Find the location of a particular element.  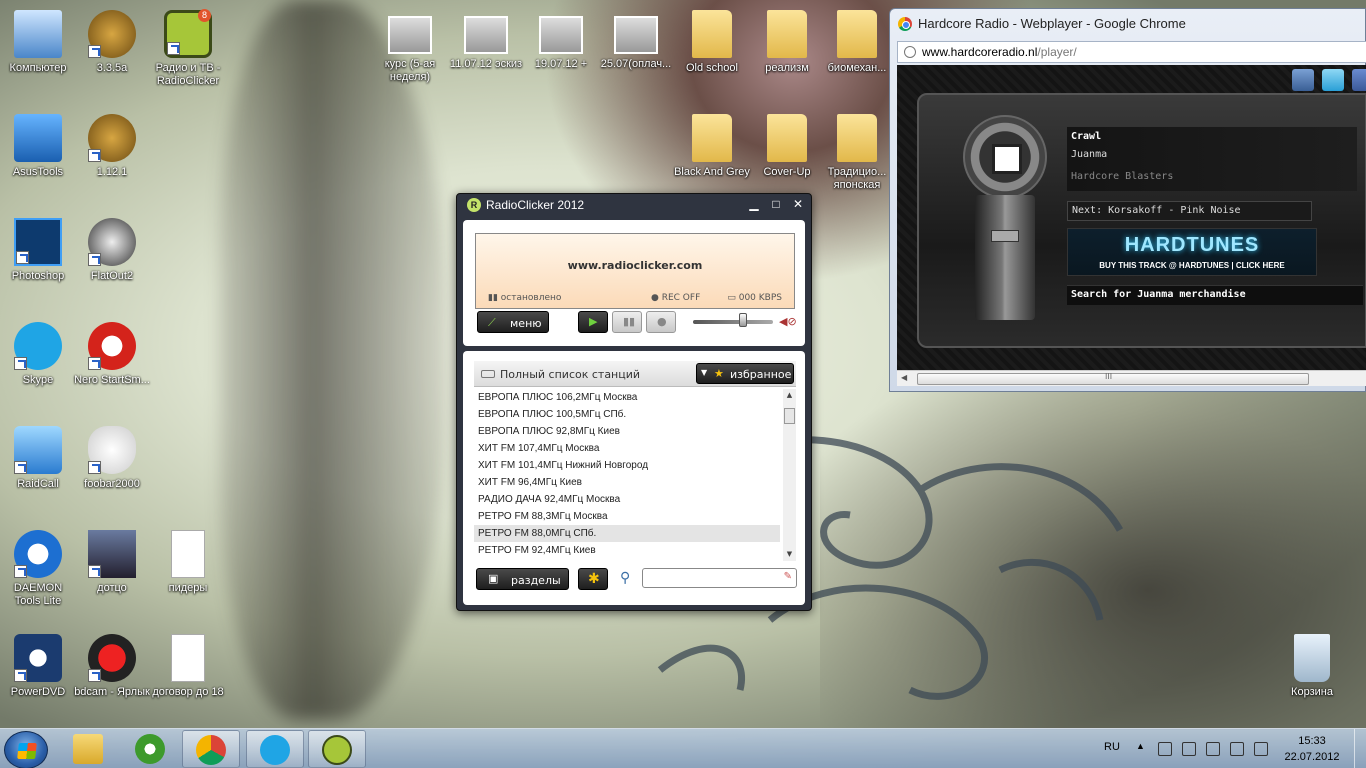

desktop-icon: курс (5-ая неделя) is located at coordinates (410, 47).